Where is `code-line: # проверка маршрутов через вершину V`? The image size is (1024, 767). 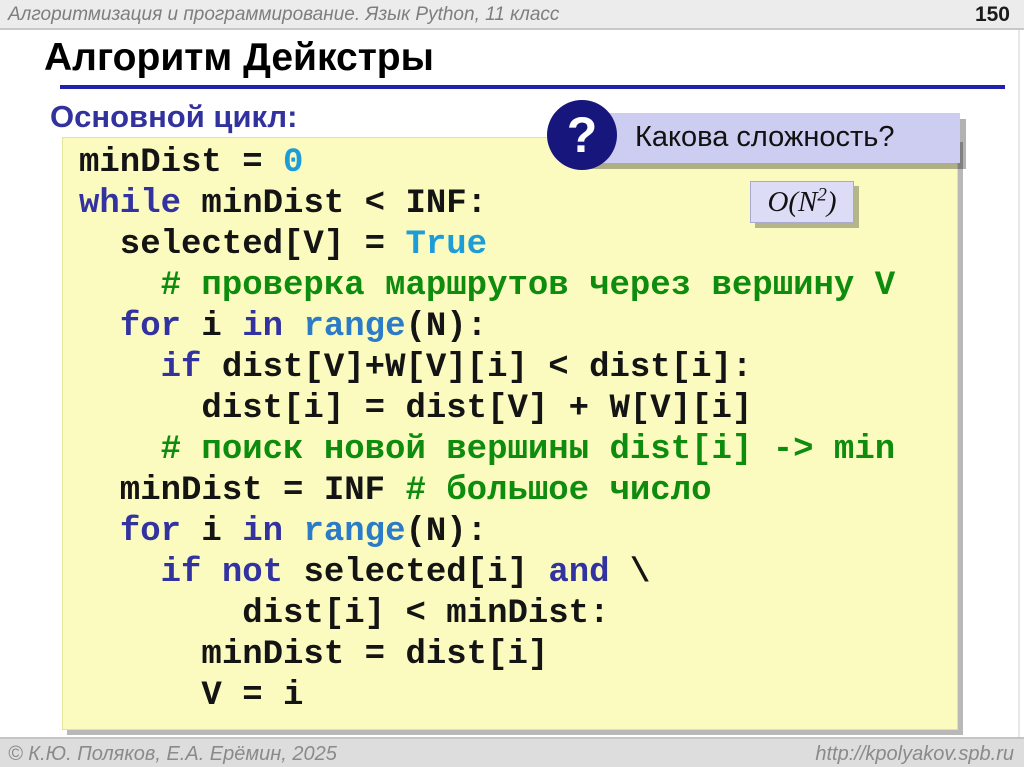
code-line: # проверка маршрутов через вершину V is located at coordinates (487, 286).